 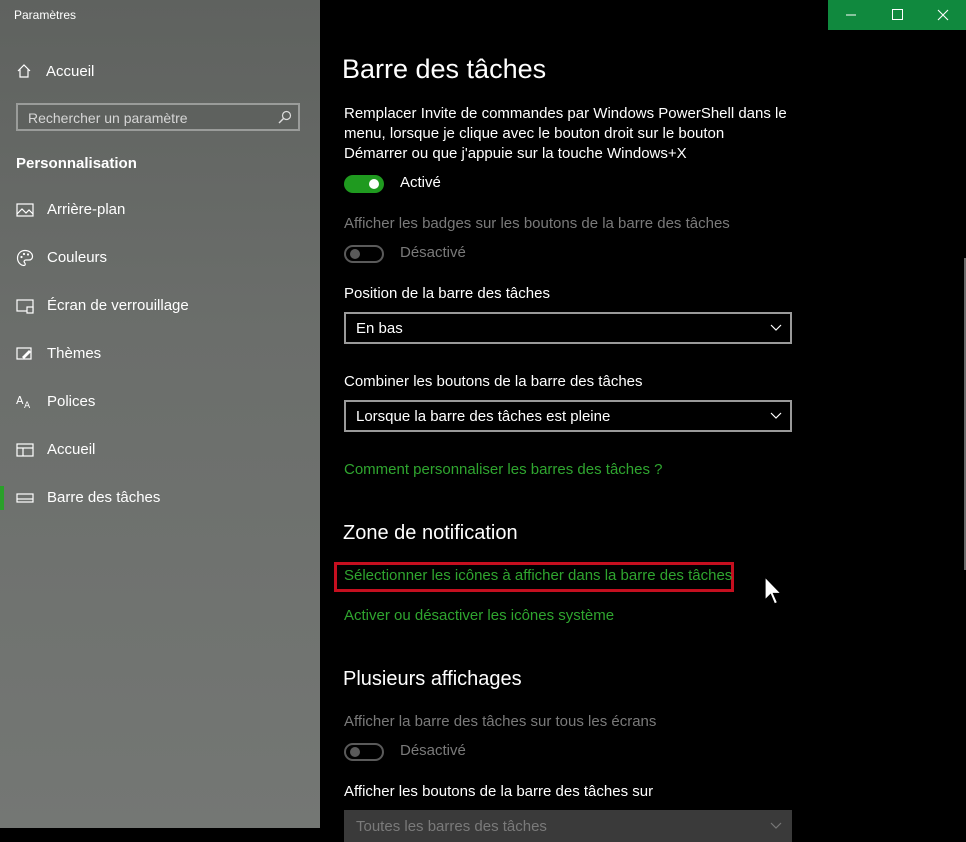 I want to click on close-button, so click(x=943, y=15).